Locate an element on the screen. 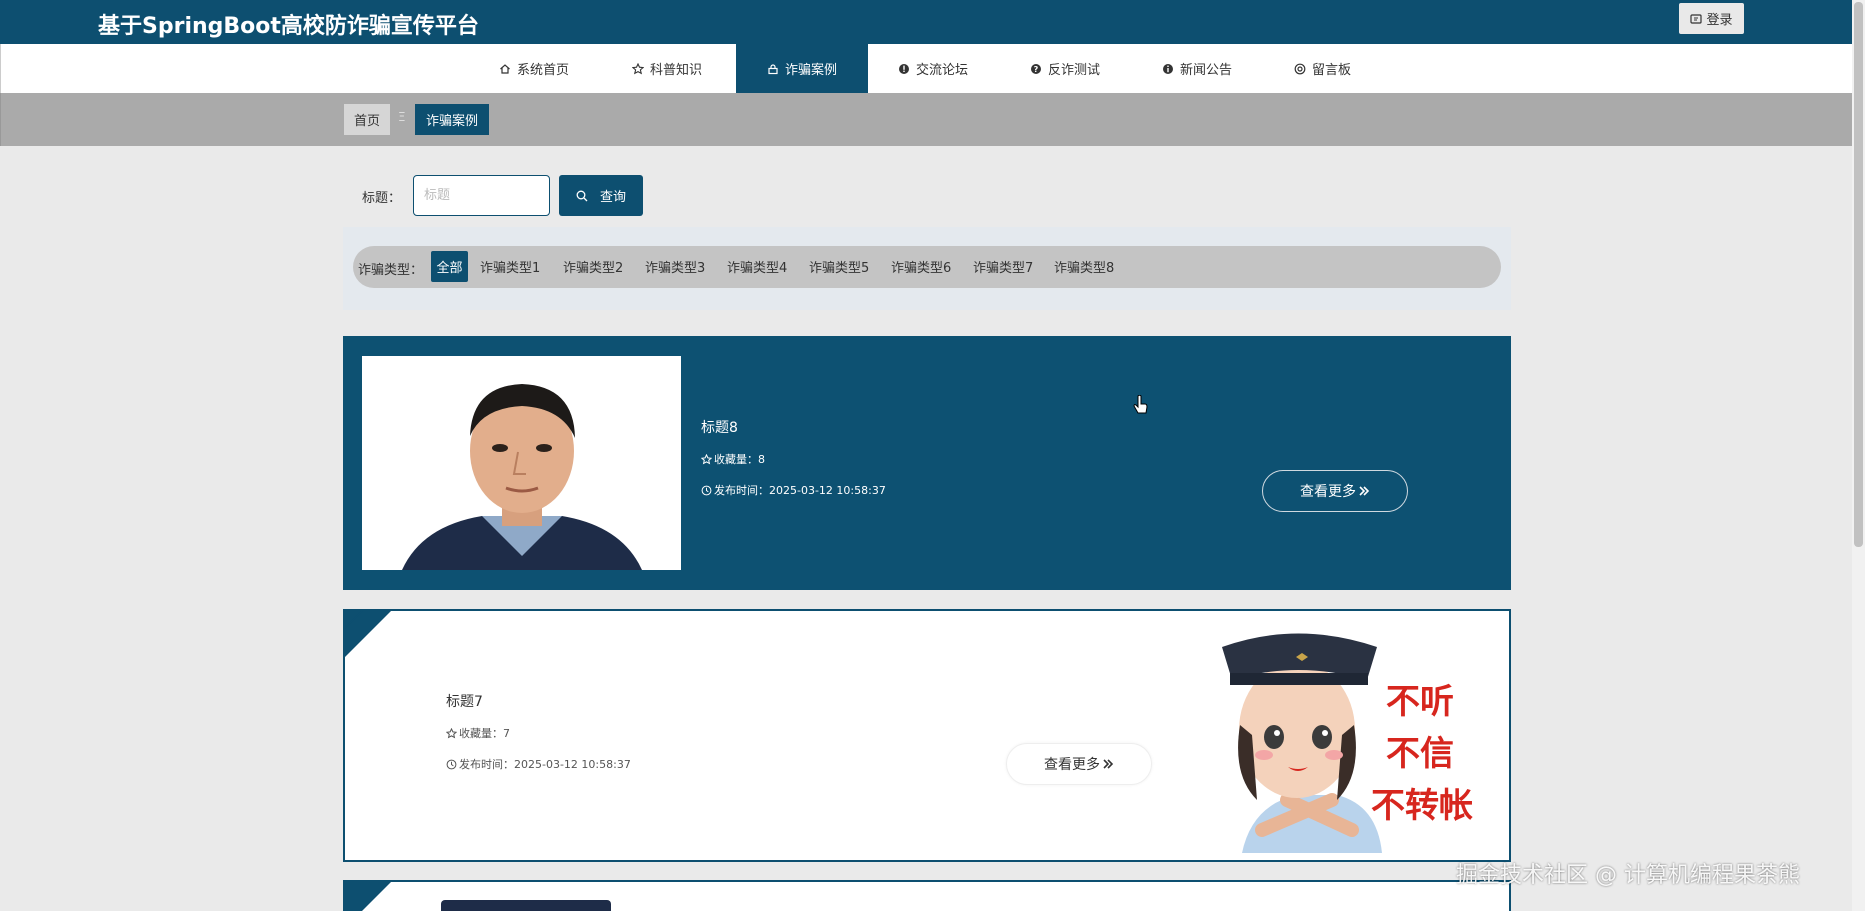 The height and width of the screenshot is (911, 1865). filter-option-type3: 诈骗类型3 is located at coordinates (675, 266).